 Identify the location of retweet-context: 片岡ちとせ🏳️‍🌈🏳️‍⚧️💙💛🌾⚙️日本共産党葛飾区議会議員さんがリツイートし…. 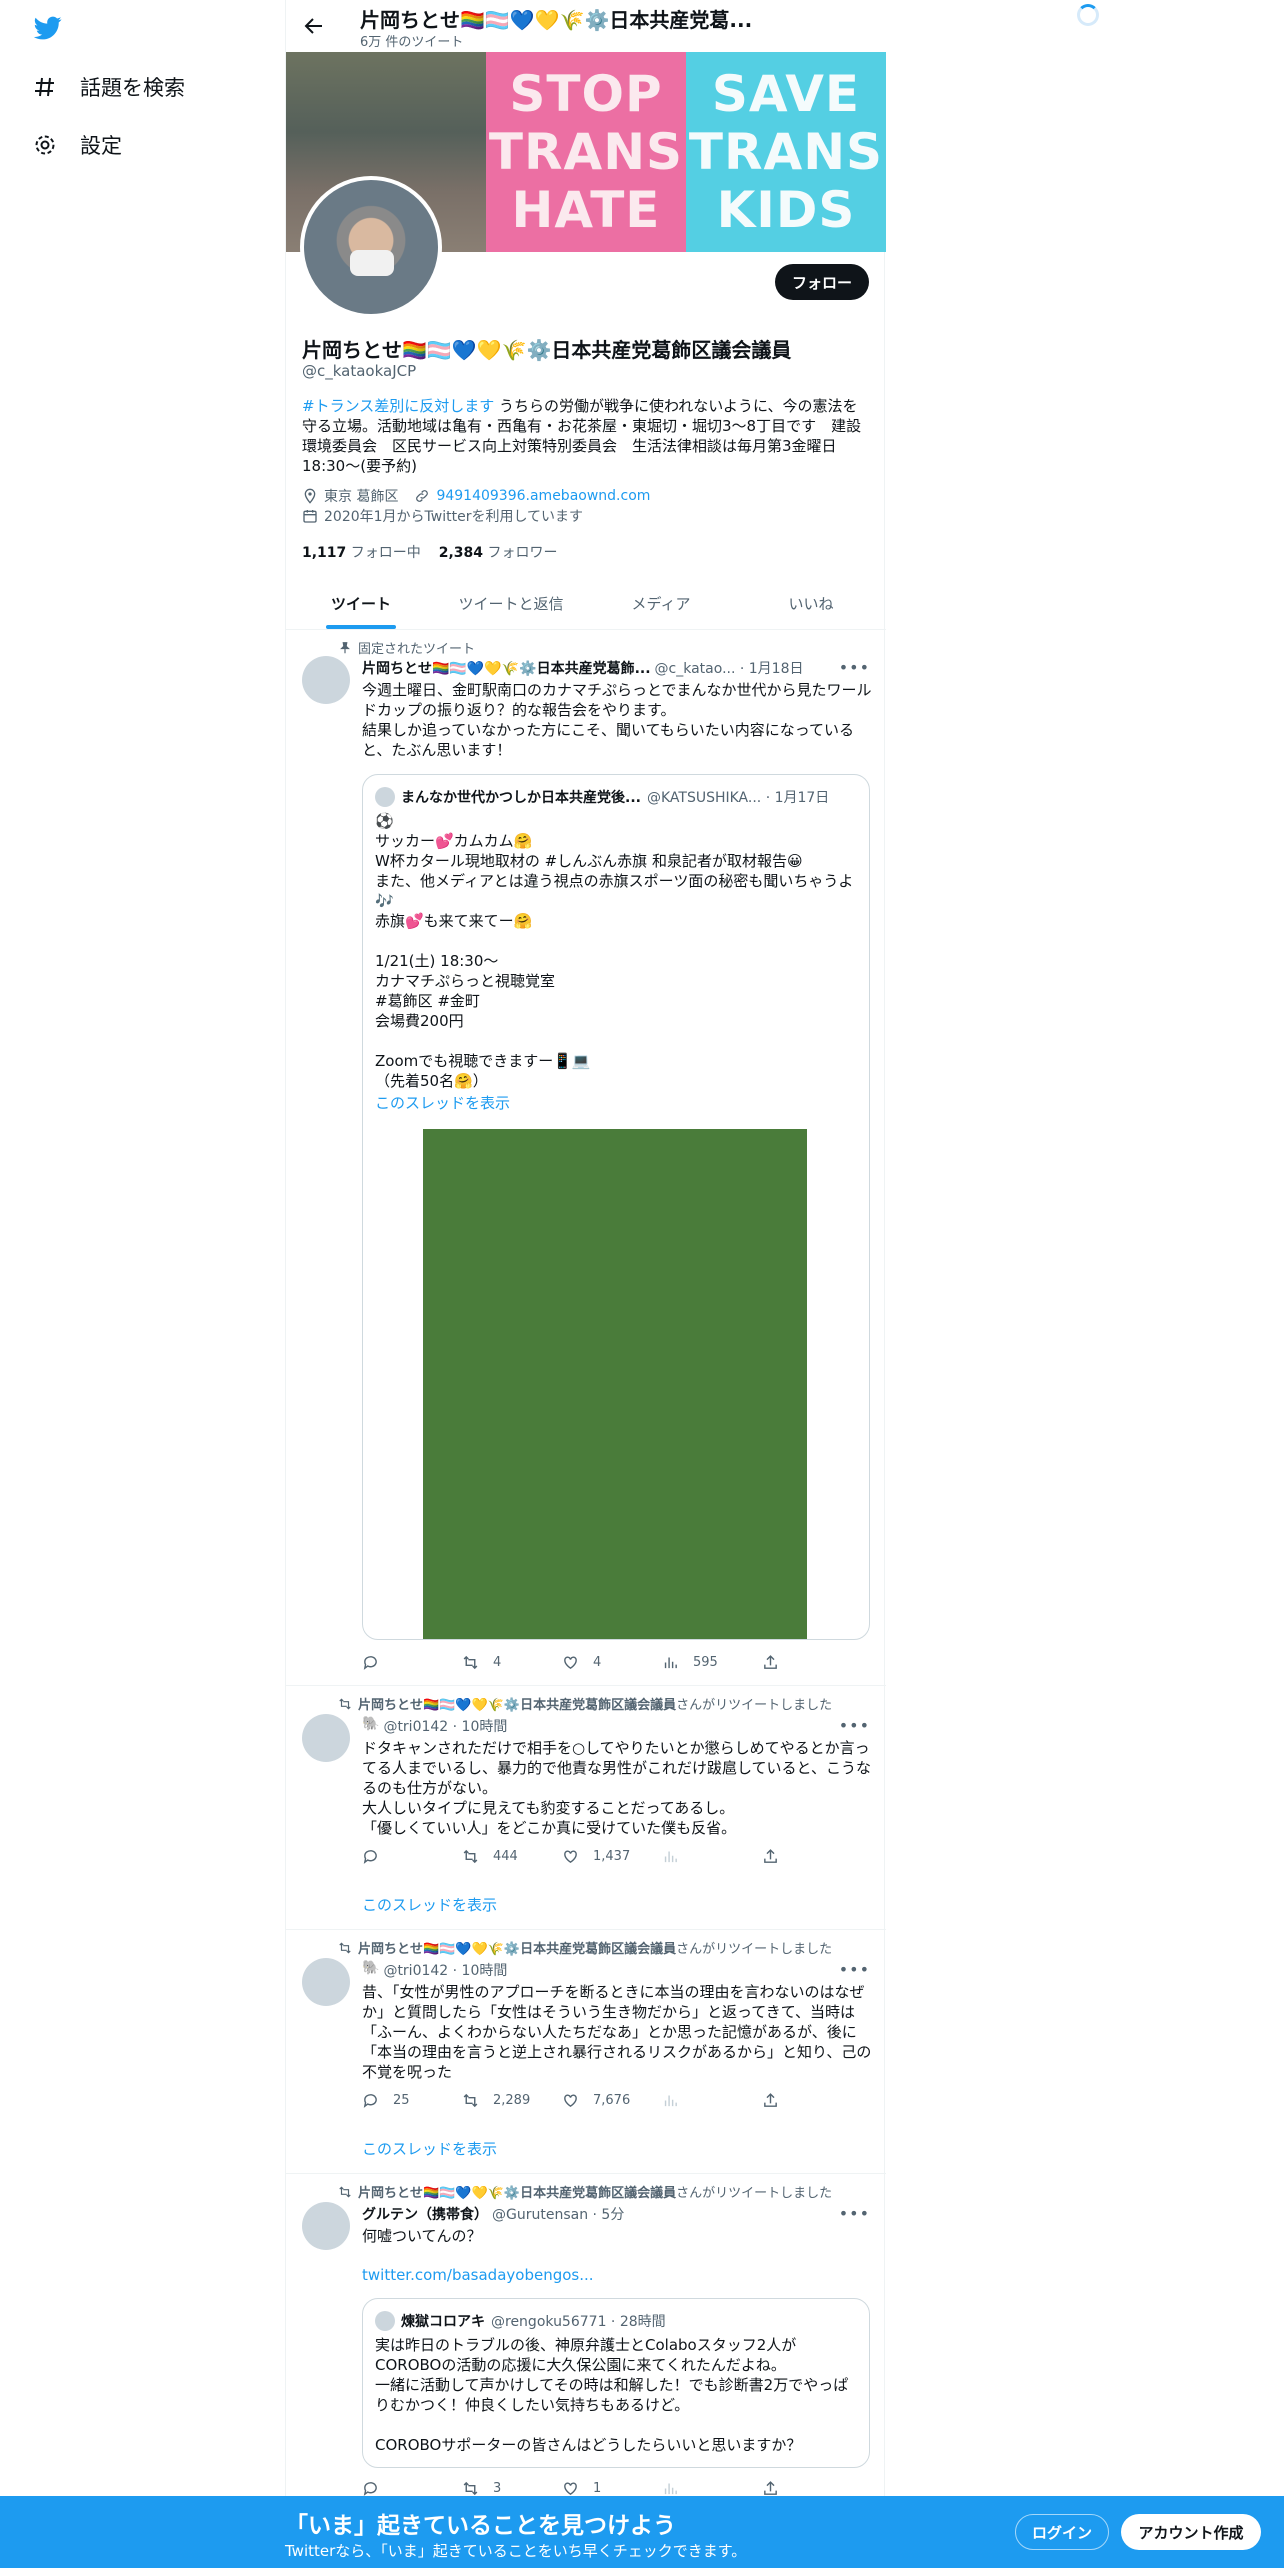
(585, 1947).